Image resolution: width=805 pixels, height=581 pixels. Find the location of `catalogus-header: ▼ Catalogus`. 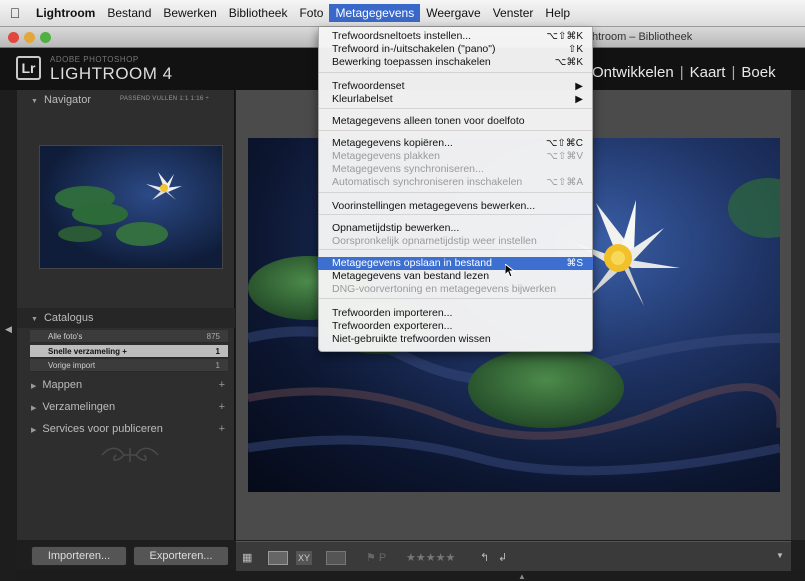

catalogus-header: ▼ Catalogus is located at coordinates (126, 318).